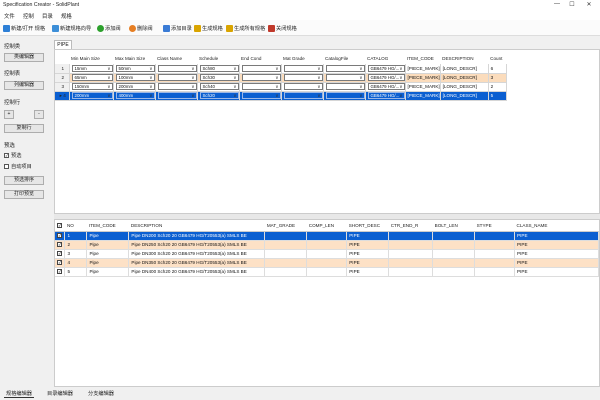  What do you see at coordinates (47, 16) in the screenshot?
I see `menu-catalog: 目录` at bounding box center [47, 16].